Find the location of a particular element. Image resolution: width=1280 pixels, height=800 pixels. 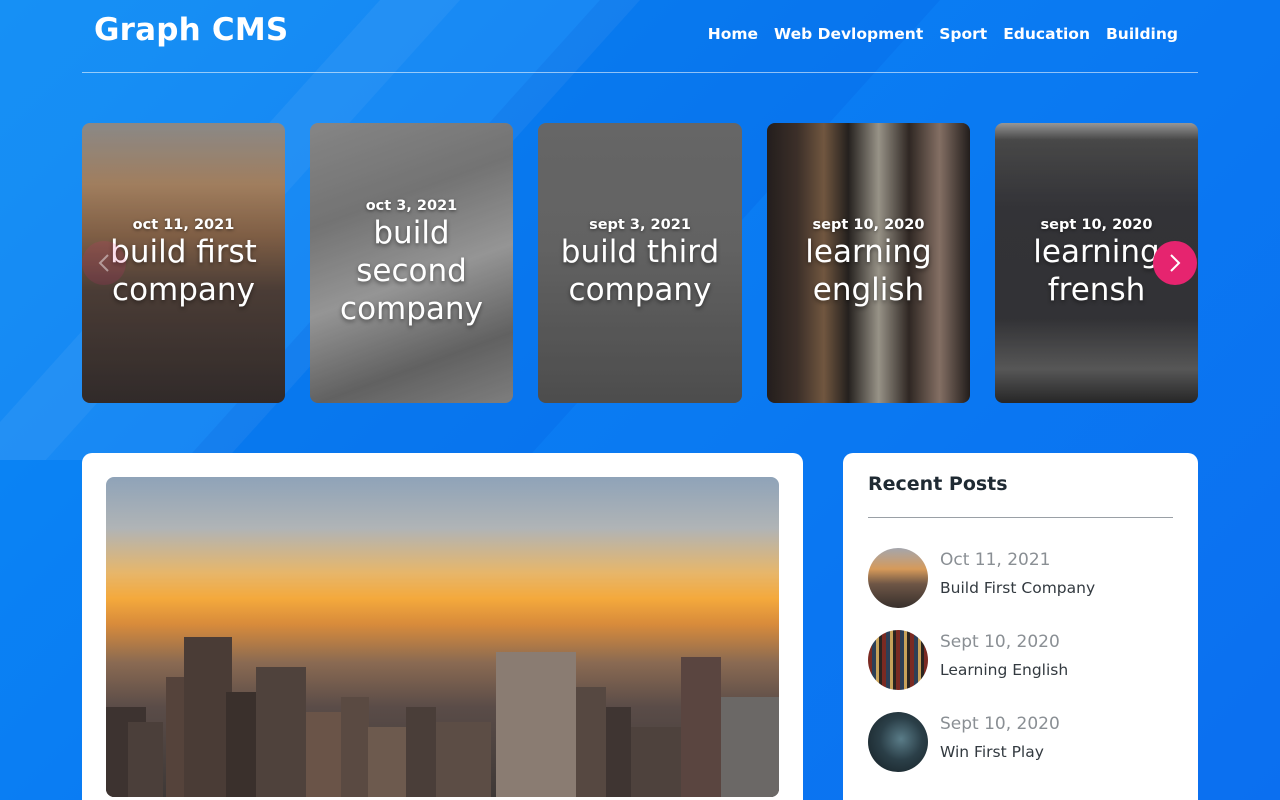

card-date: sept 3, 2021 is located at coordinates (640, 225).